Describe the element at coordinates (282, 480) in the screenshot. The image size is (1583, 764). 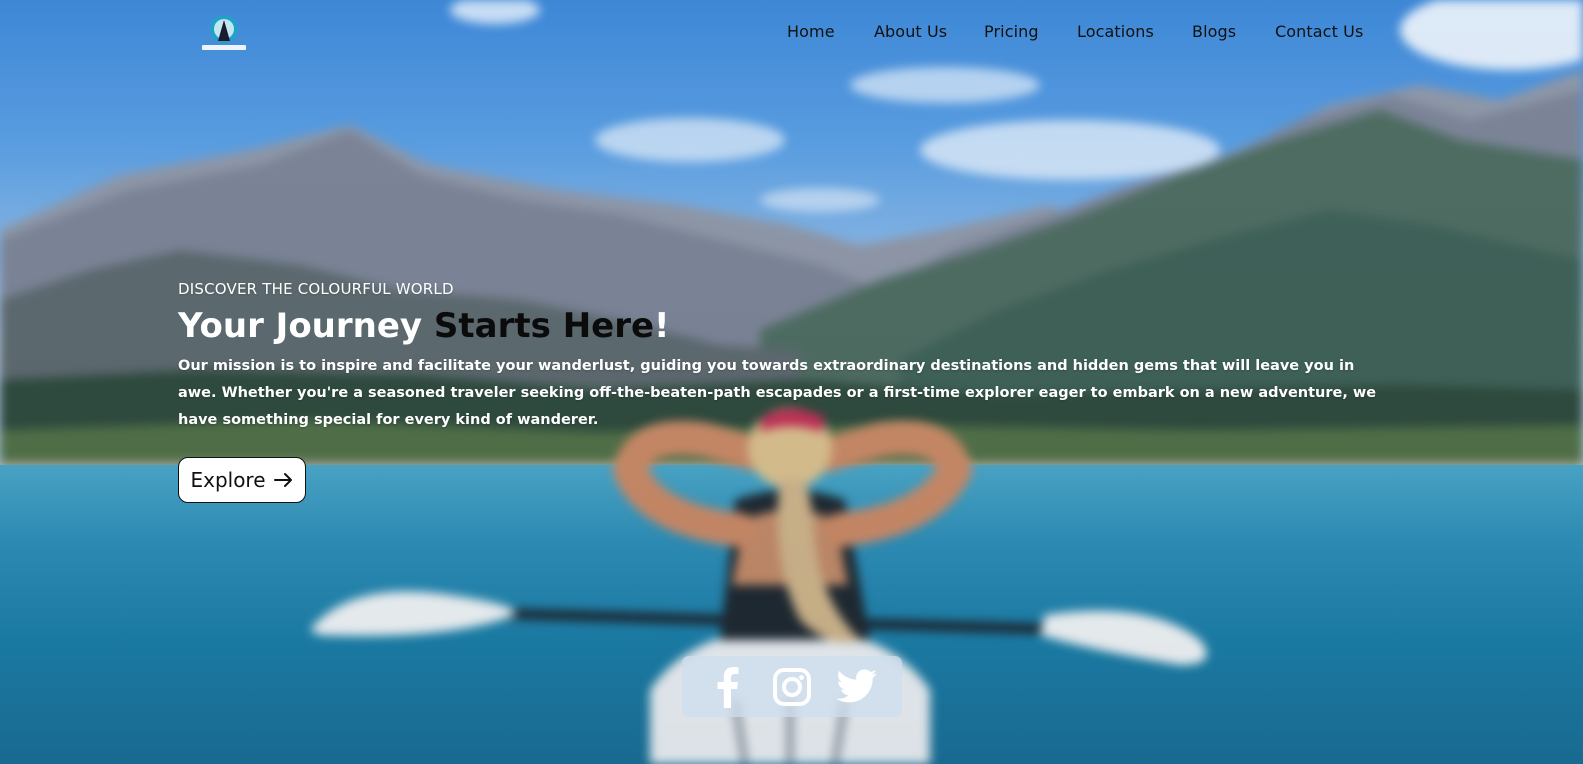
I see `arrow-right-icon` at that location.